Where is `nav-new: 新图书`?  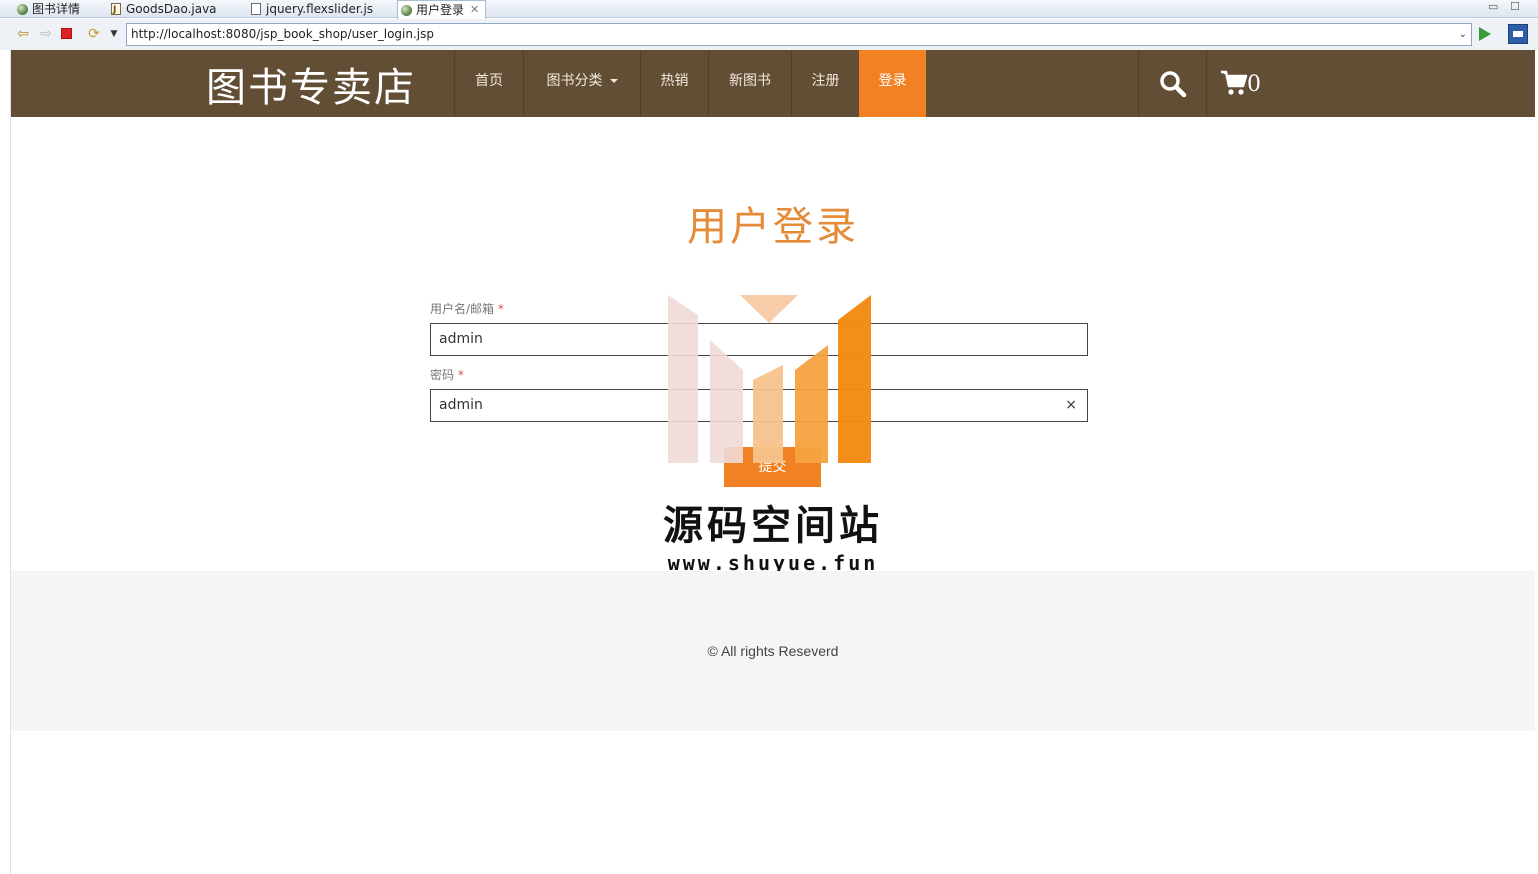
nav-new: 新图书 is located at coordinates (749, 83).